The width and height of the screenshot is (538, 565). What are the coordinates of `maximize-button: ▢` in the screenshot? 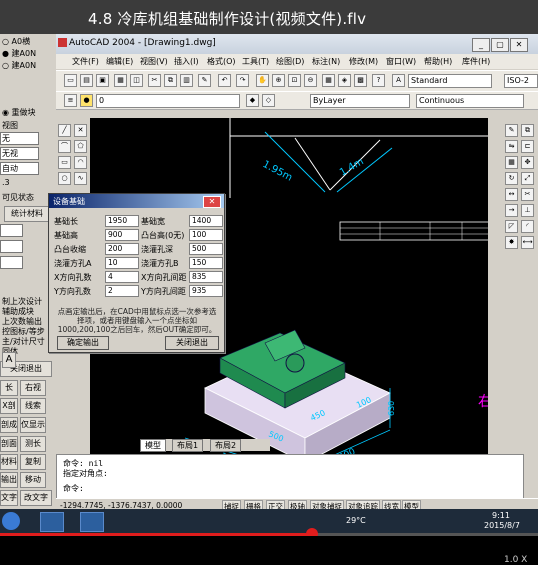 It's located at (500, 45).